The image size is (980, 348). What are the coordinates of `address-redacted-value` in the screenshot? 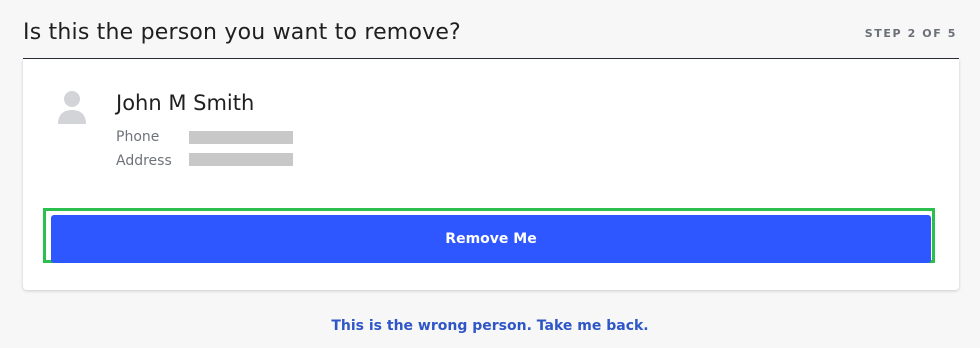 It's located at (241, 159).